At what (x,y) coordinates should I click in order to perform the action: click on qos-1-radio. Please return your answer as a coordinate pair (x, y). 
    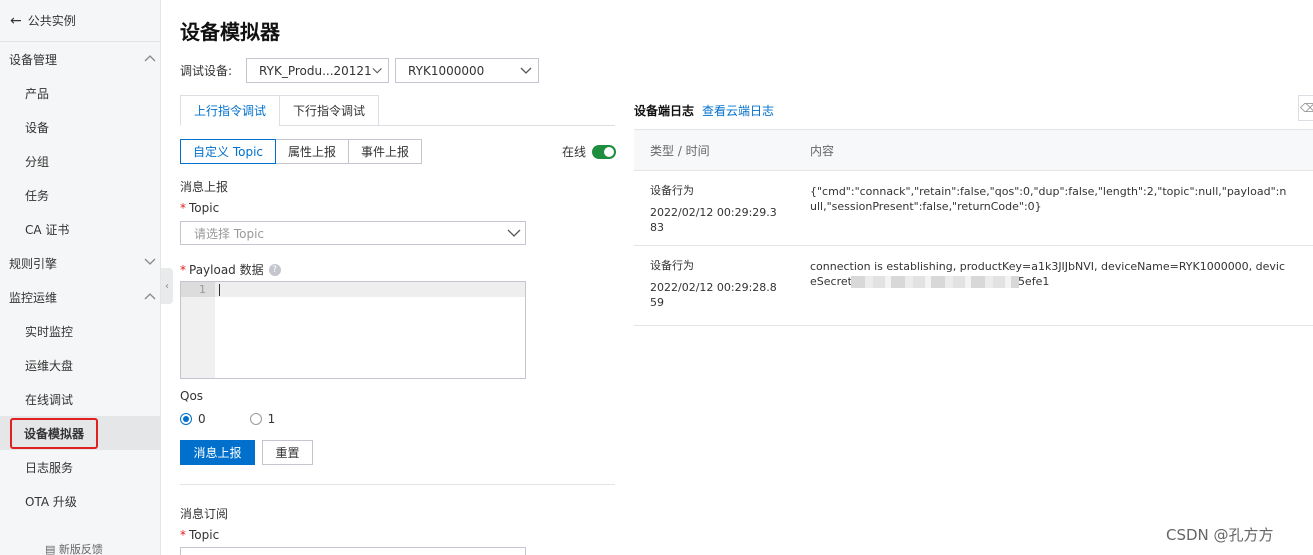
    Looking at the image, I should click on (255, 419).